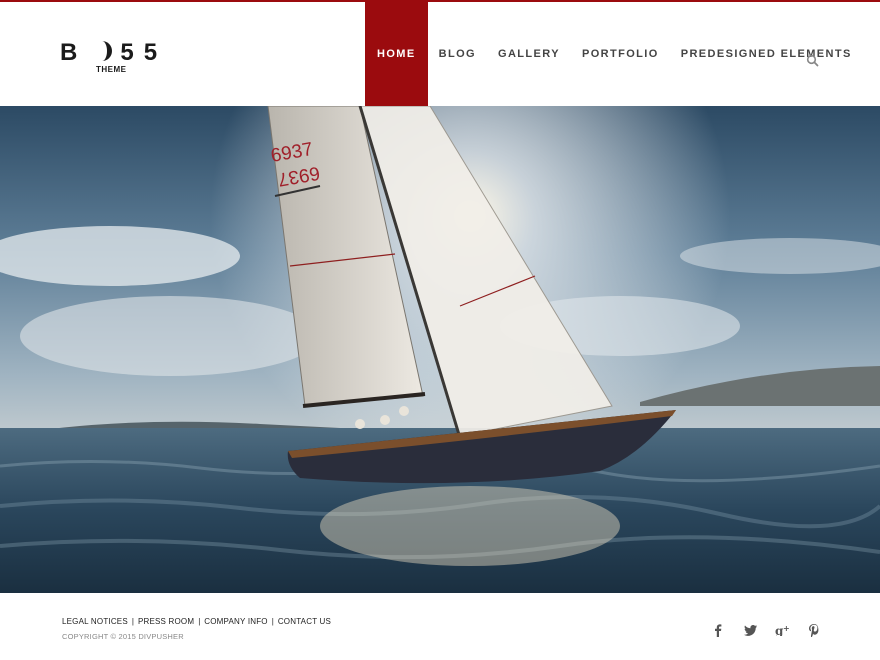  I want to click on footer-link-press-room: PRESS ROOM, so click(166, 621).